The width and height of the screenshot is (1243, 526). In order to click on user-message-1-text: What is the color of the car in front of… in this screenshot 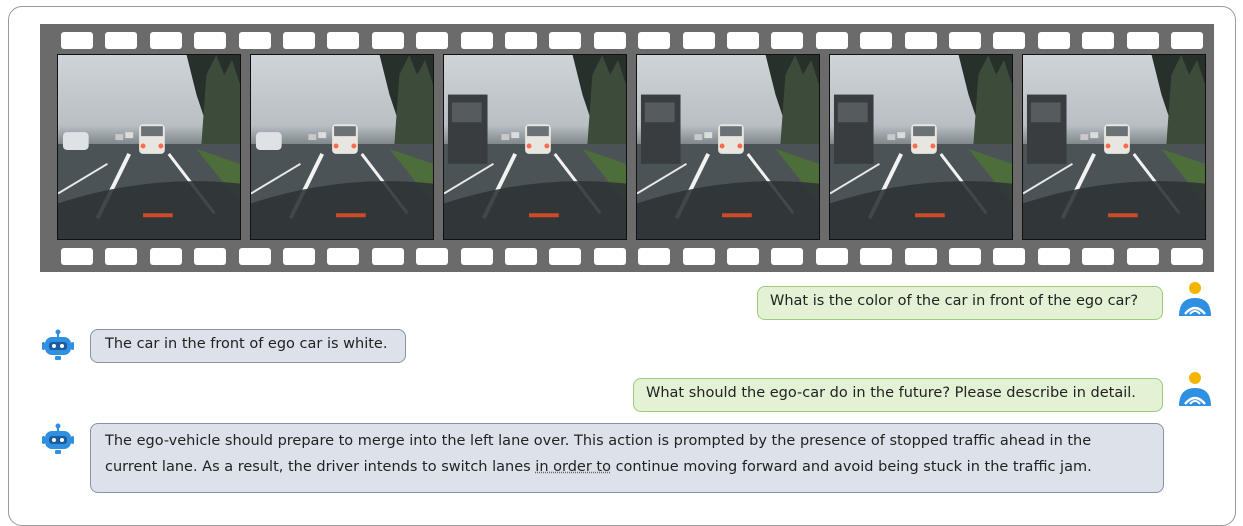, I will do `click(954, 301)`.